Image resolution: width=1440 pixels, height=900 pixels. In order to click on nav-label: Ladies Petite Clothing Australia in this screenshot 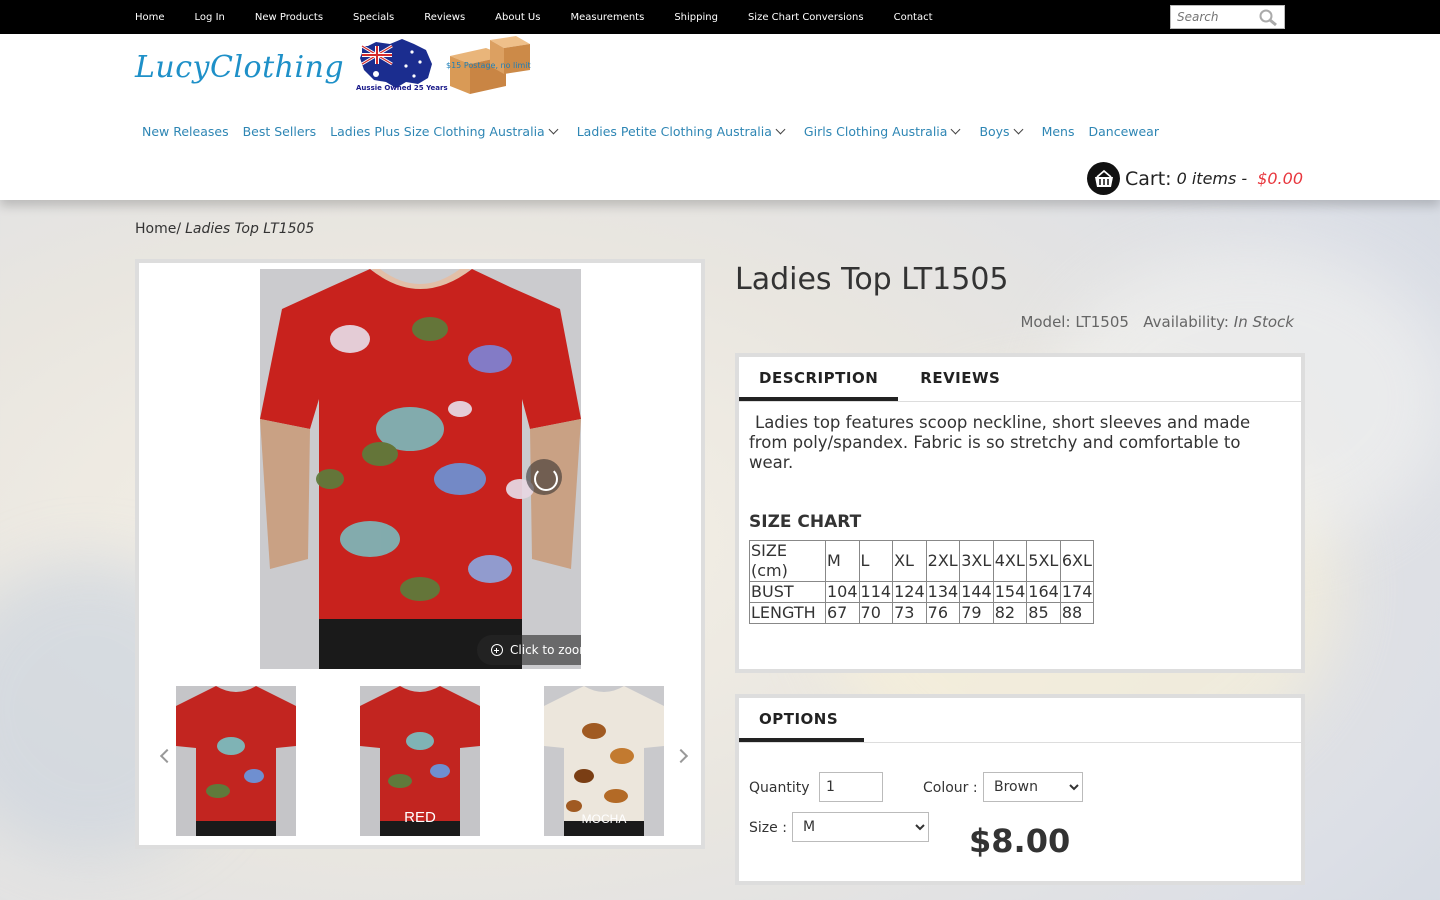, I will do `click(674, 131)`.